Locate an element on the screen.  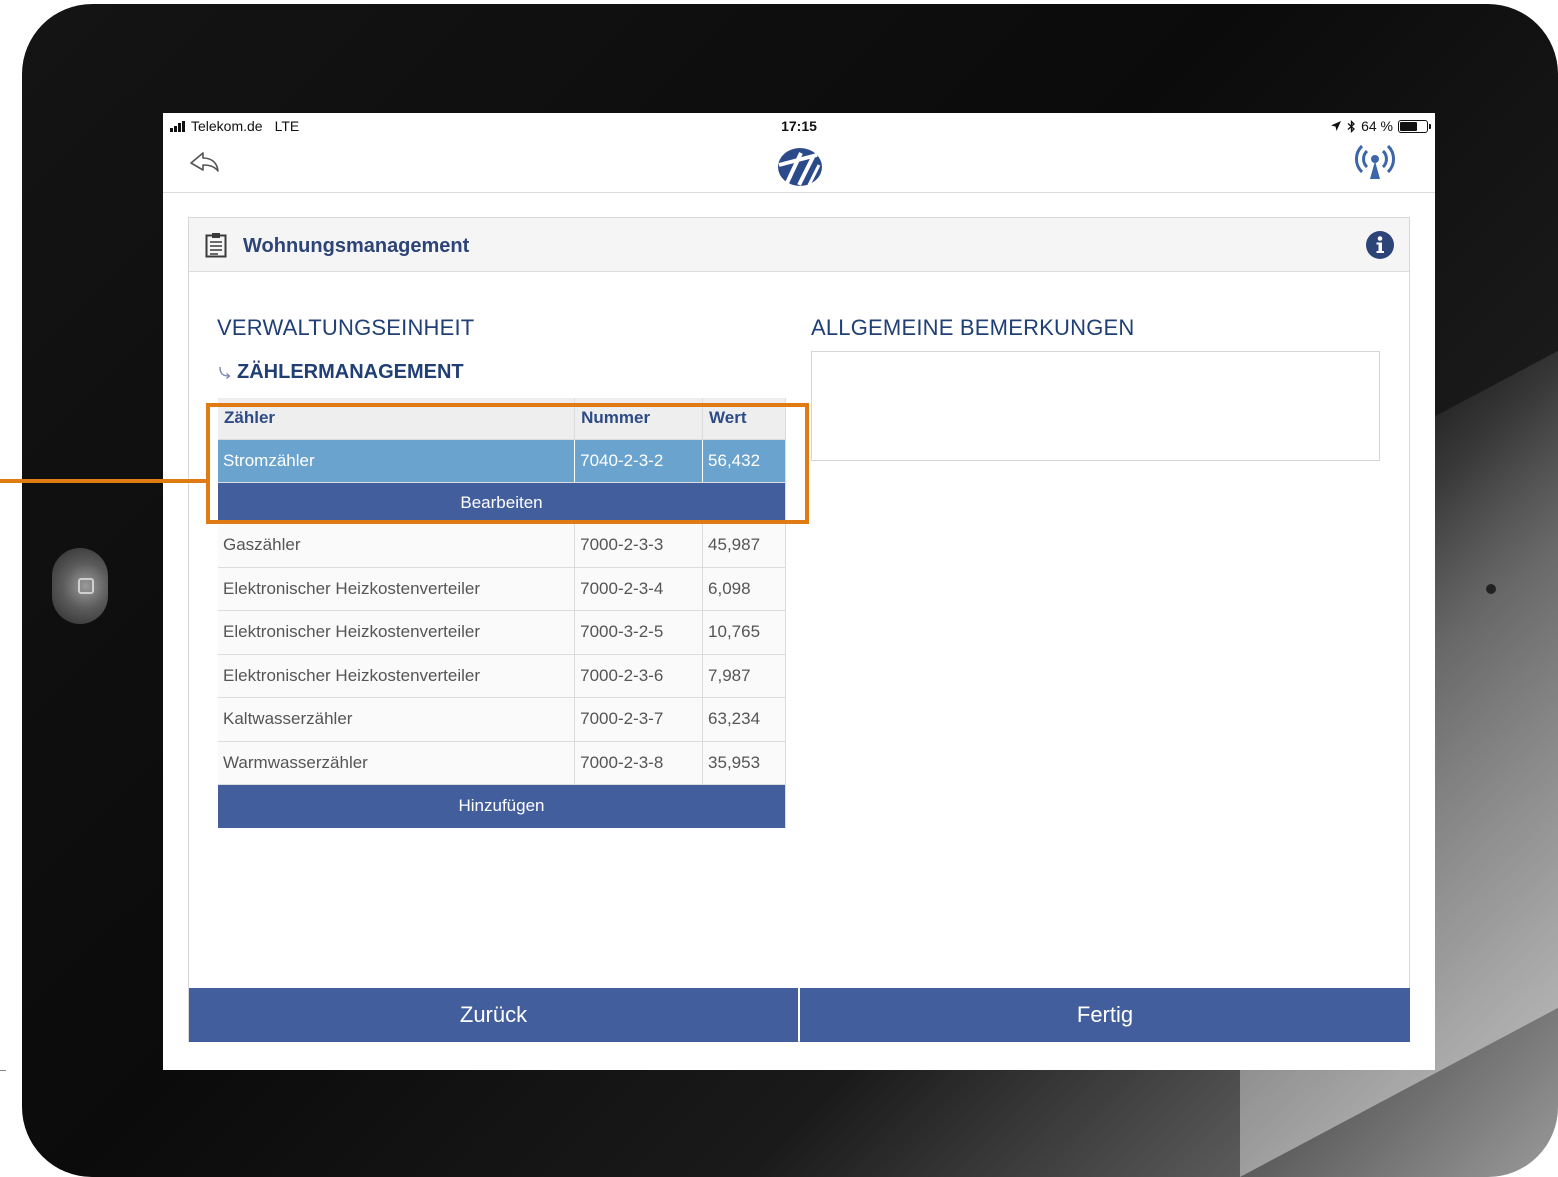
meter-value-cell: 63,234 is located at coordinates (744, 719).